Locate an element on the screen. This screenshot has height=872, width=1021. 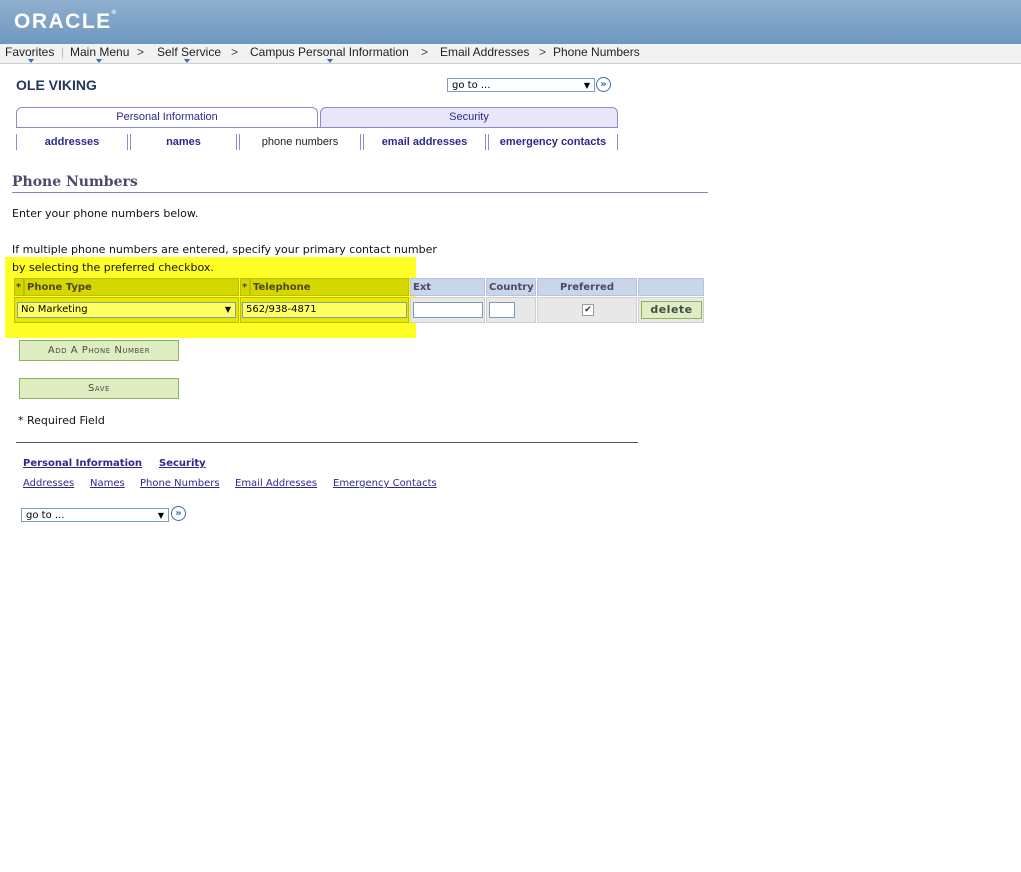
nav-email-addresses: Email Addresses is located at coordinates (484, 52).